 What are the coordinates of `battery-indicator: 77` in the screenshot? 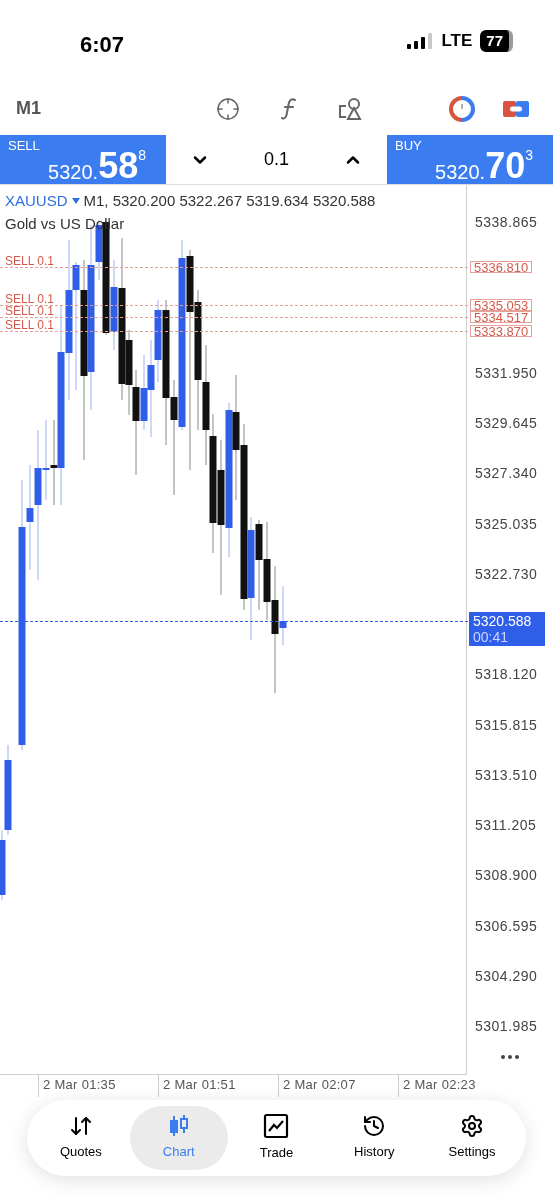 It's located at (496, 40).